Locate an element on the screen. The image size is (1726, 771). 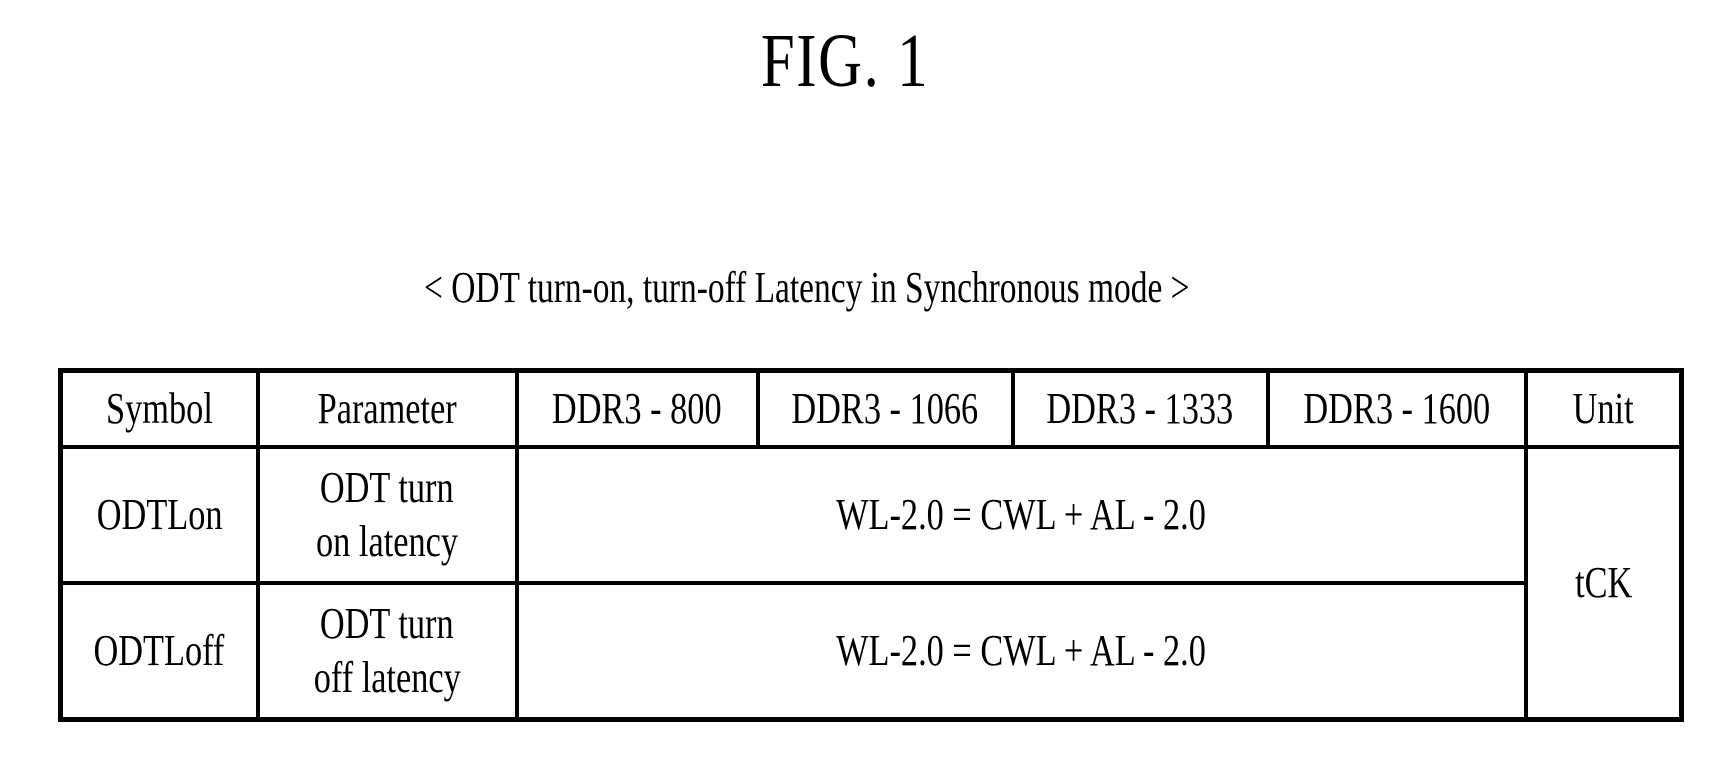
header-ddr3-1333: DDR3 - 1333 is located at coordinates (1140, 408).